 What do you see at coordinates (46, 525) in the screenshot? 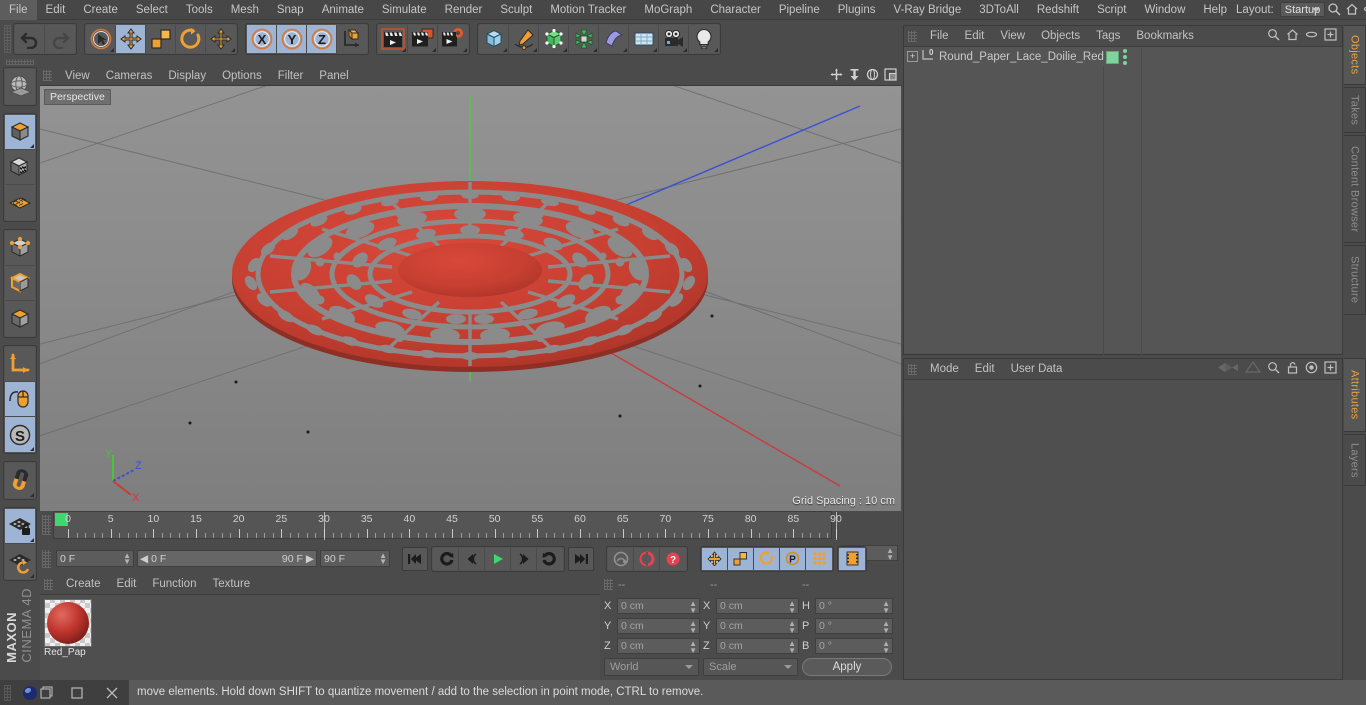
I see `timeline-grip` at bounding box center [46, 525].